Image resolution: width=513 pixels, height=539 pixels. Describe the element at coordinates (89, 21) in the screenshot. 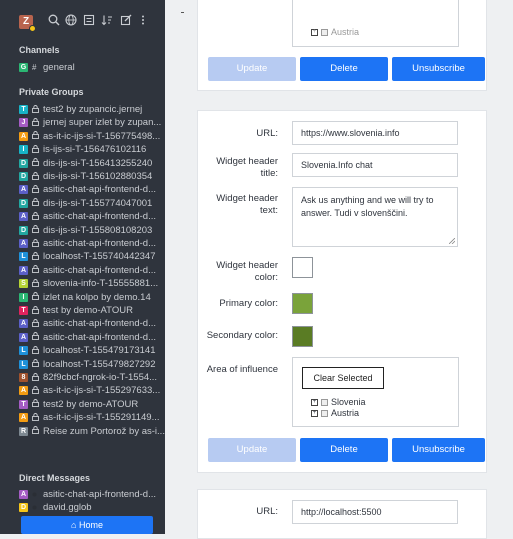

I see `view-mode-icon` at that location.